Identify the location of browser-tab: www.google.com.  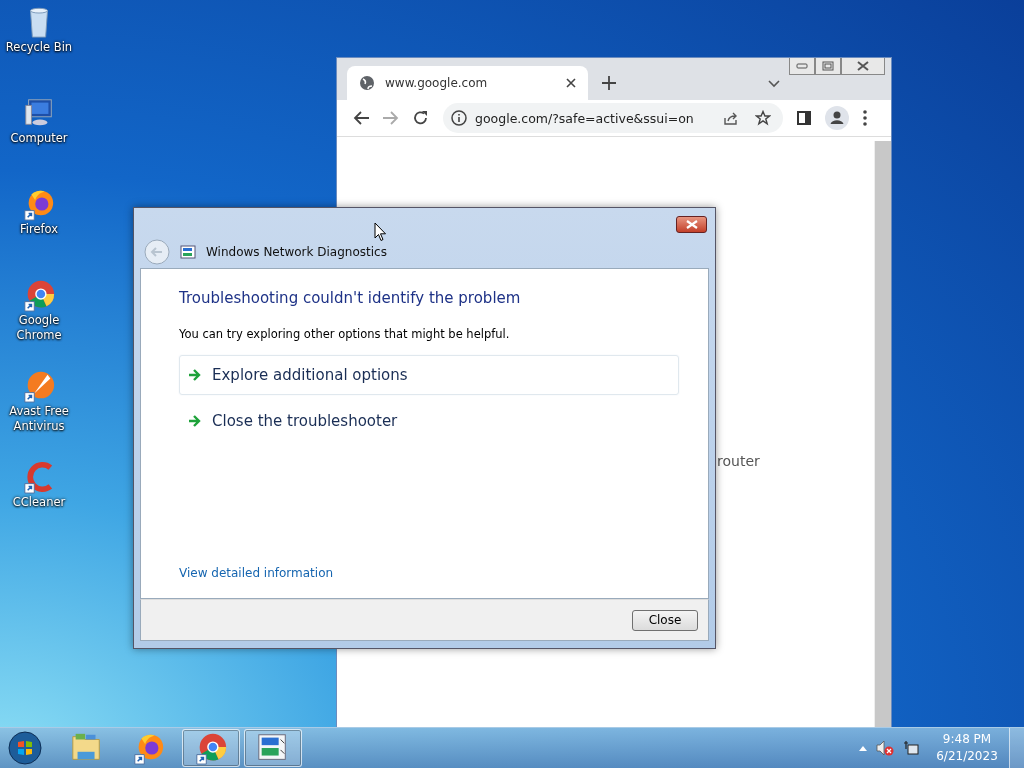
(467, 83).